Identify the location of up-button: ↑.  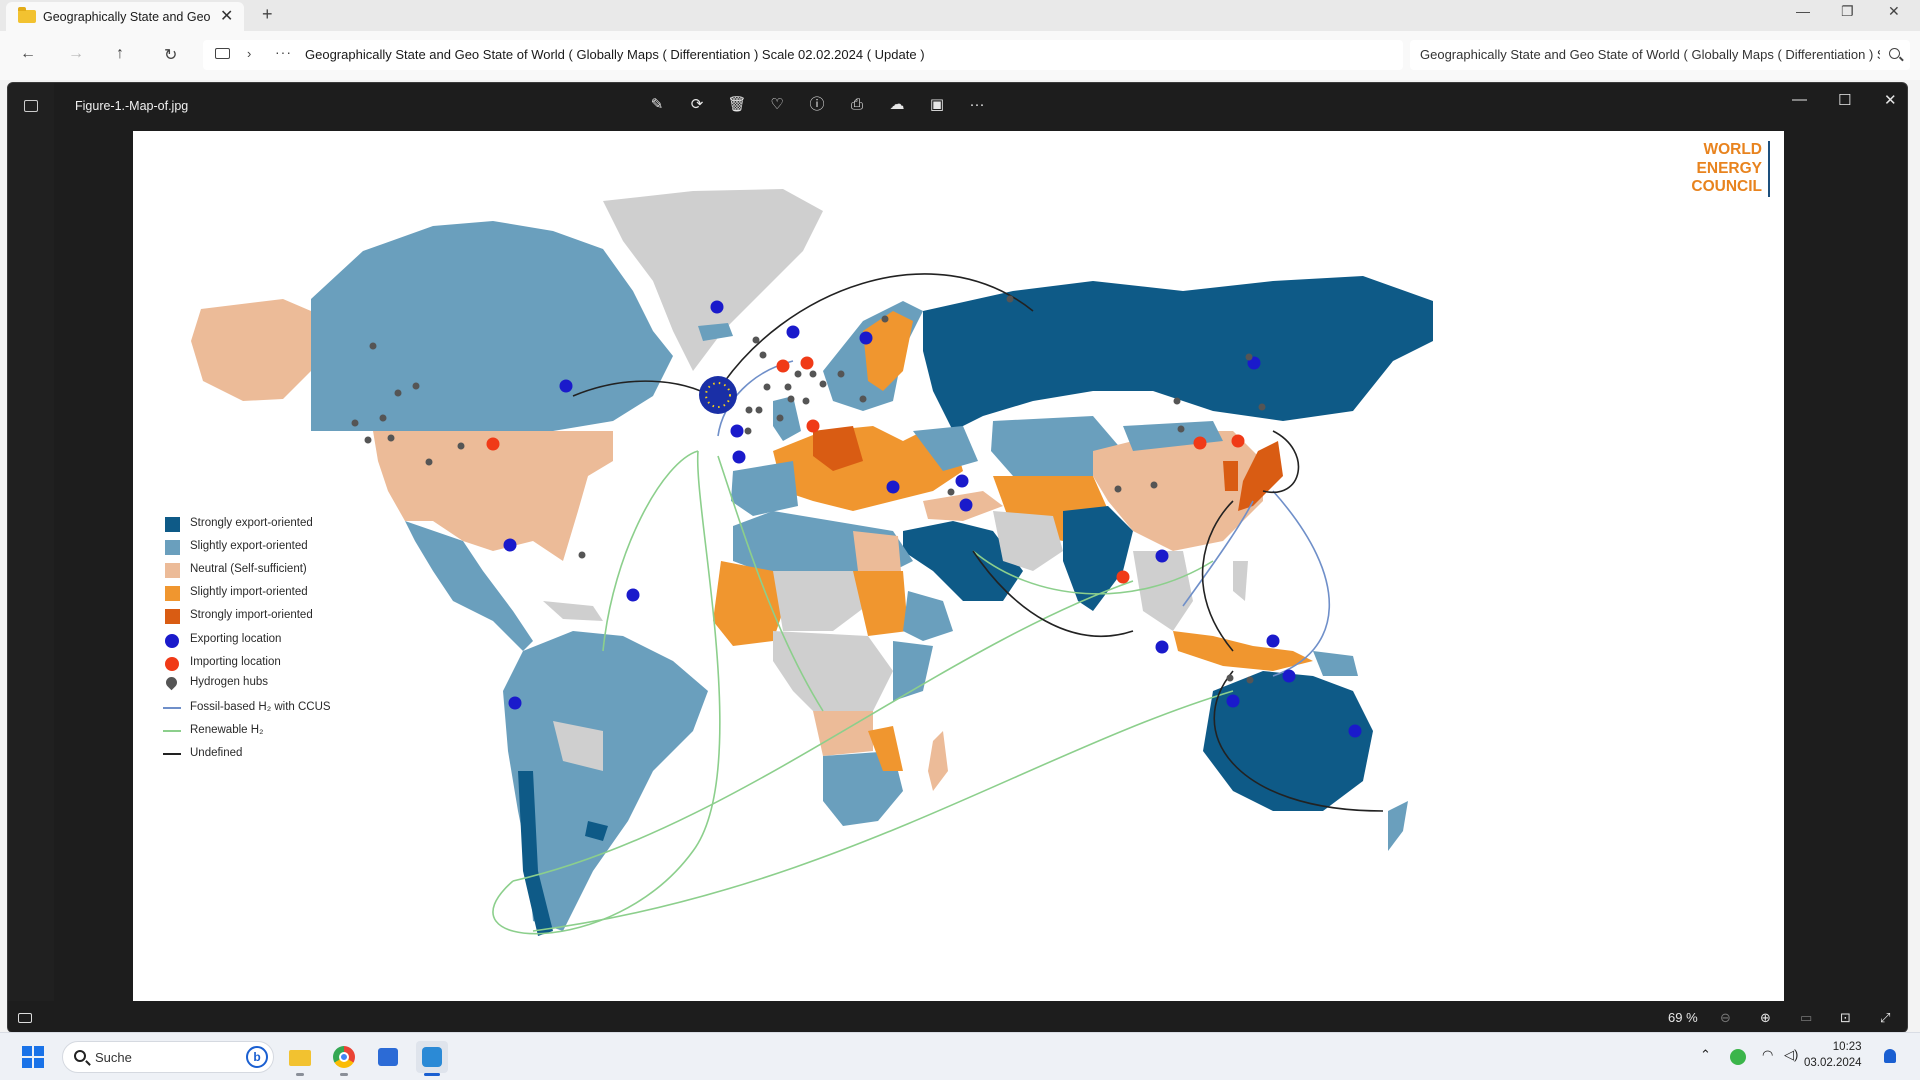
(120, 54).